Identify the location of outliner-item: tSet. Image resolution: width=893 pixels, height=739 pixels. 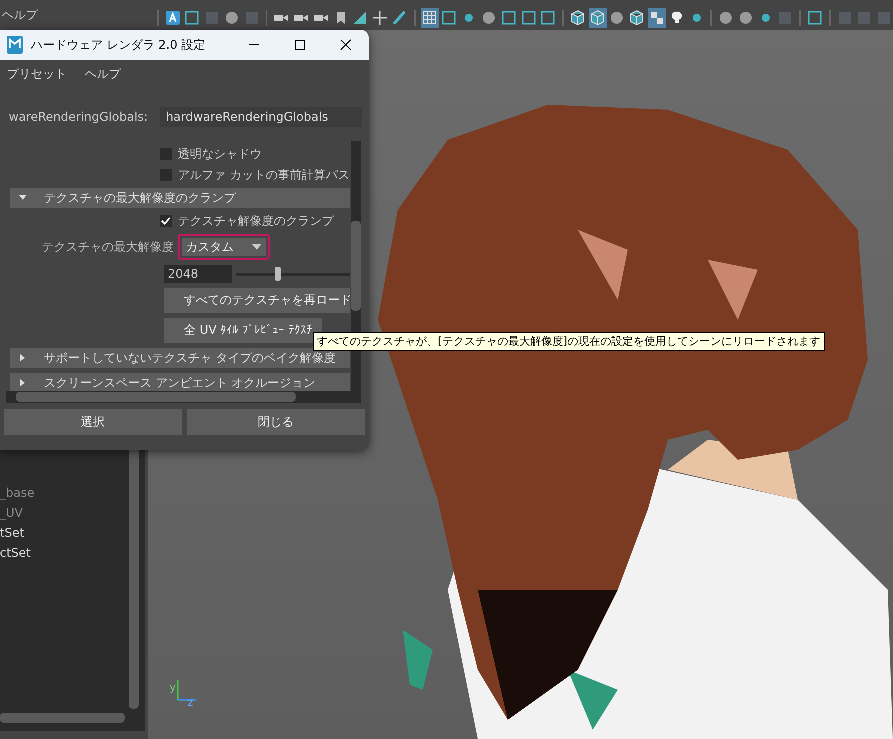
(72, 533).